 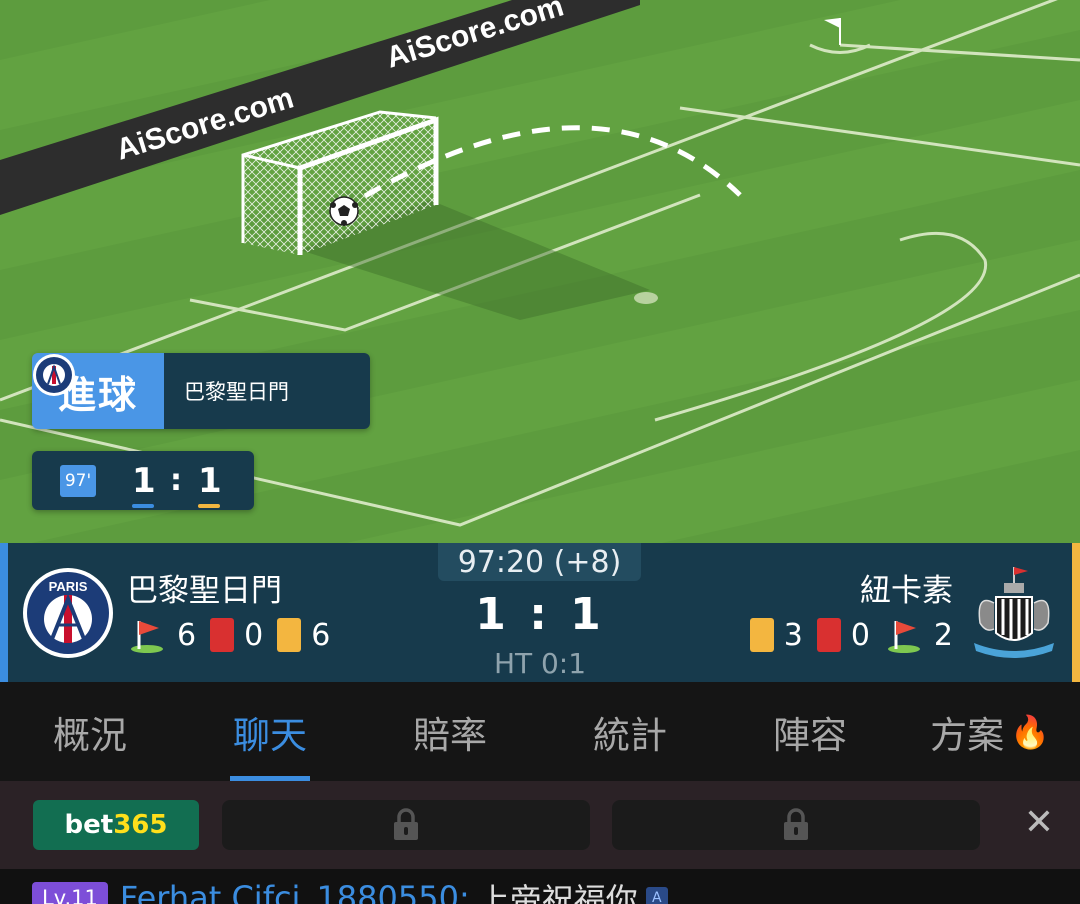 What do you see at coordinates (321, 635) in the screenshot?
I see `home-yellow-cards: 6` at bounding box center [321, 635].